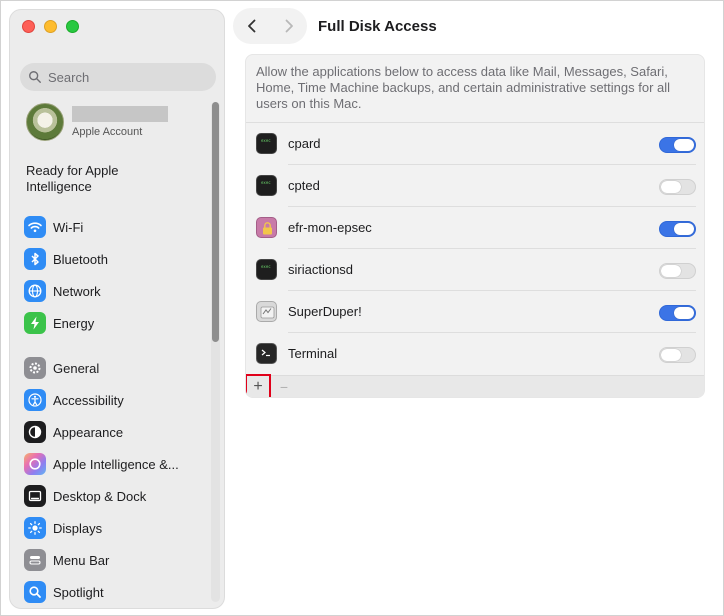  What do you see at coordinates (114, 528) in the screenshot?
I see `sidebar-item-displays: Displays` at bounding box center [114, 528].